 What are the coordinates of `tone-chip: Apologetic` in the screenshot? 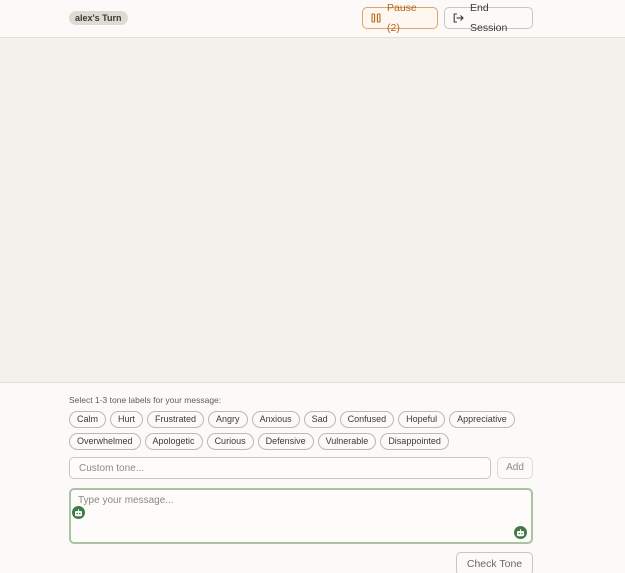 It's located at (173, 441).